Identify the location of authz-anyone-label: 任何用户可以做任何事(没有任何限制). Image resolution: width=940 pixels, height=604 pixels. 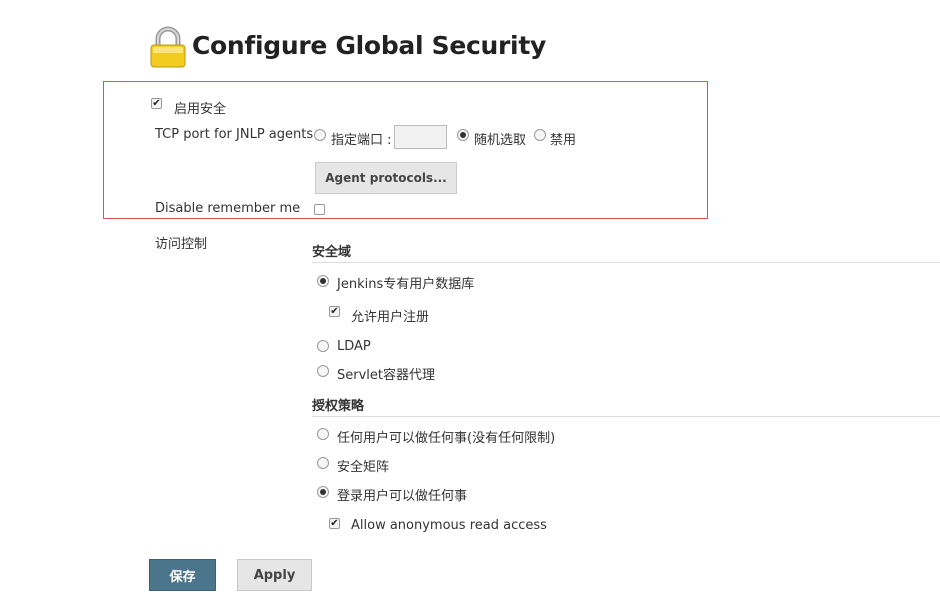
(446, 438).